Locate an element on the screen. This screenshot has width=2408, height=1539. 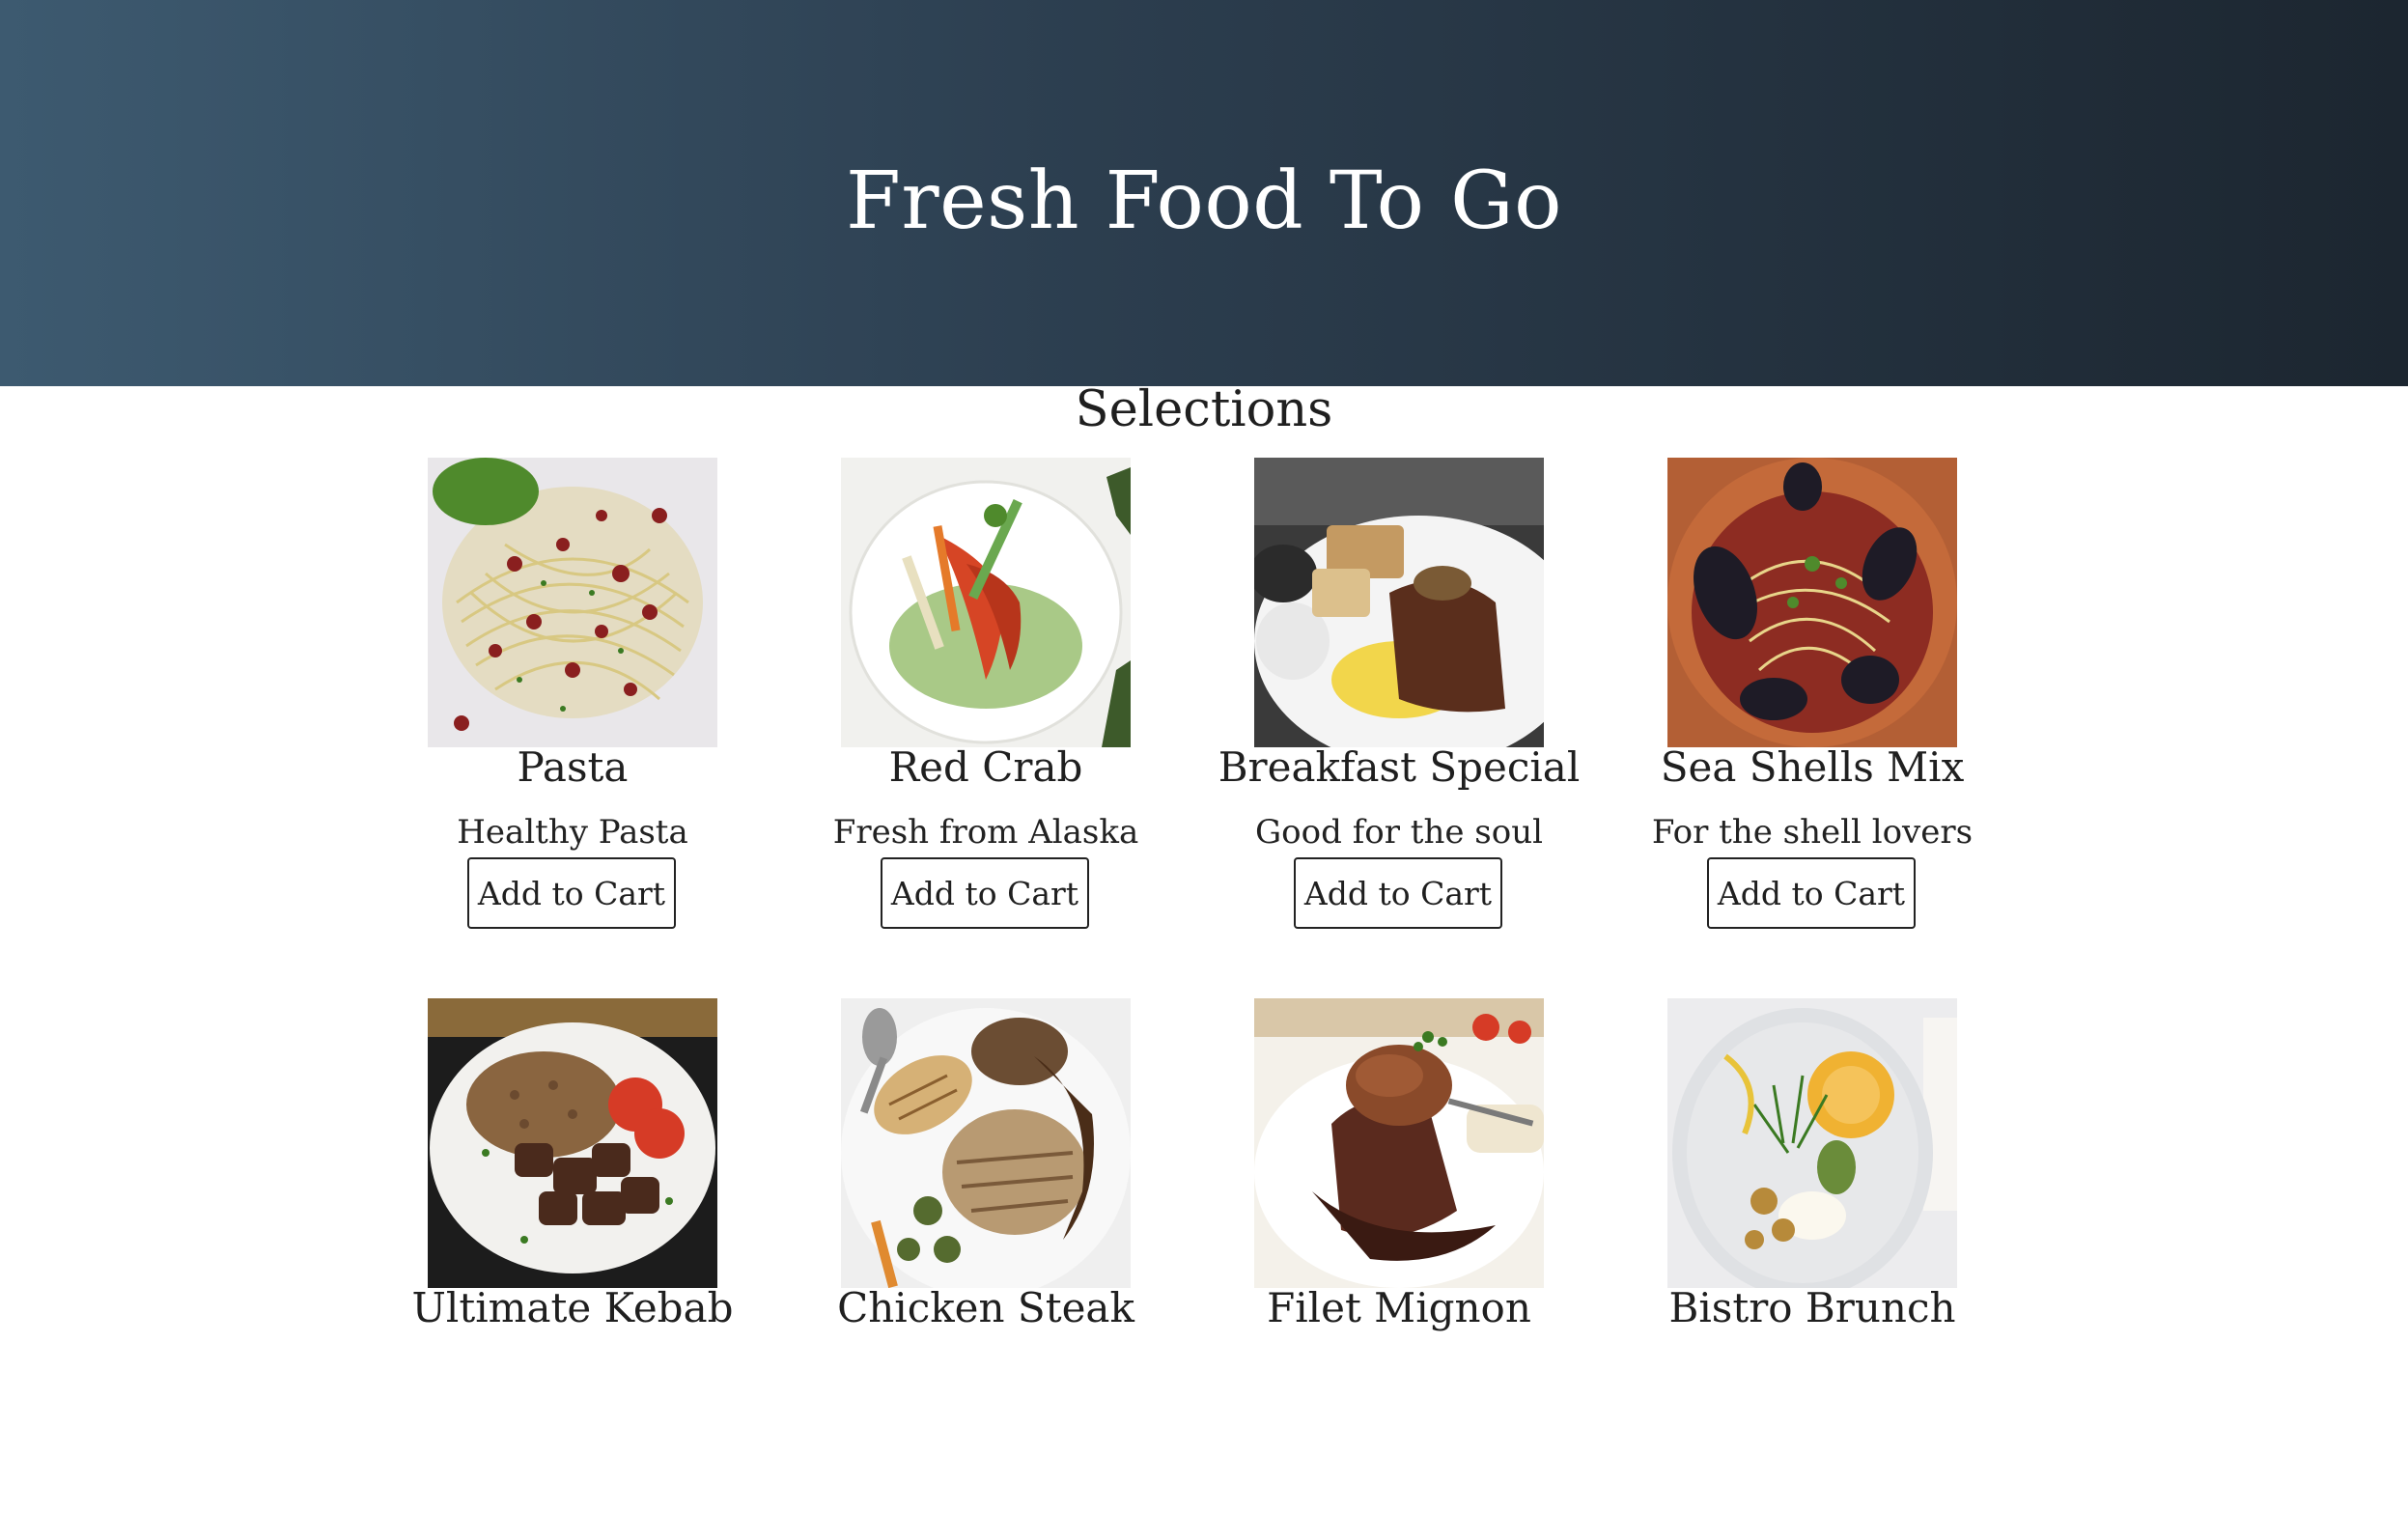
bistro-brunch-photo is located at coordinates (1812, 1143).